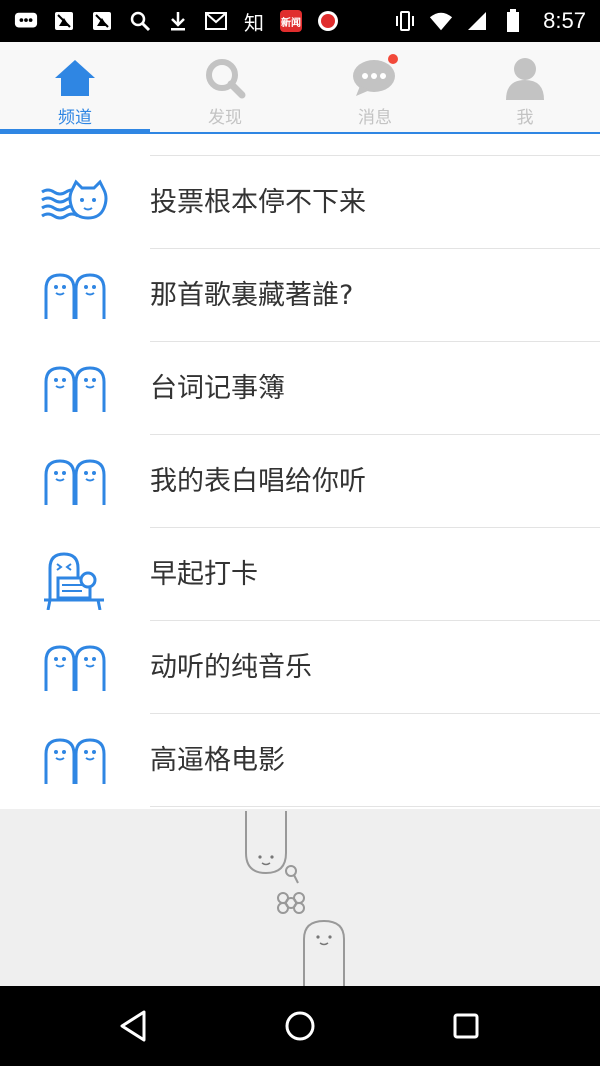  What do you see at coordinates (75, 580) in the screenshot?
I see `ghost-desk-icon` at bounding box center [75, 580].